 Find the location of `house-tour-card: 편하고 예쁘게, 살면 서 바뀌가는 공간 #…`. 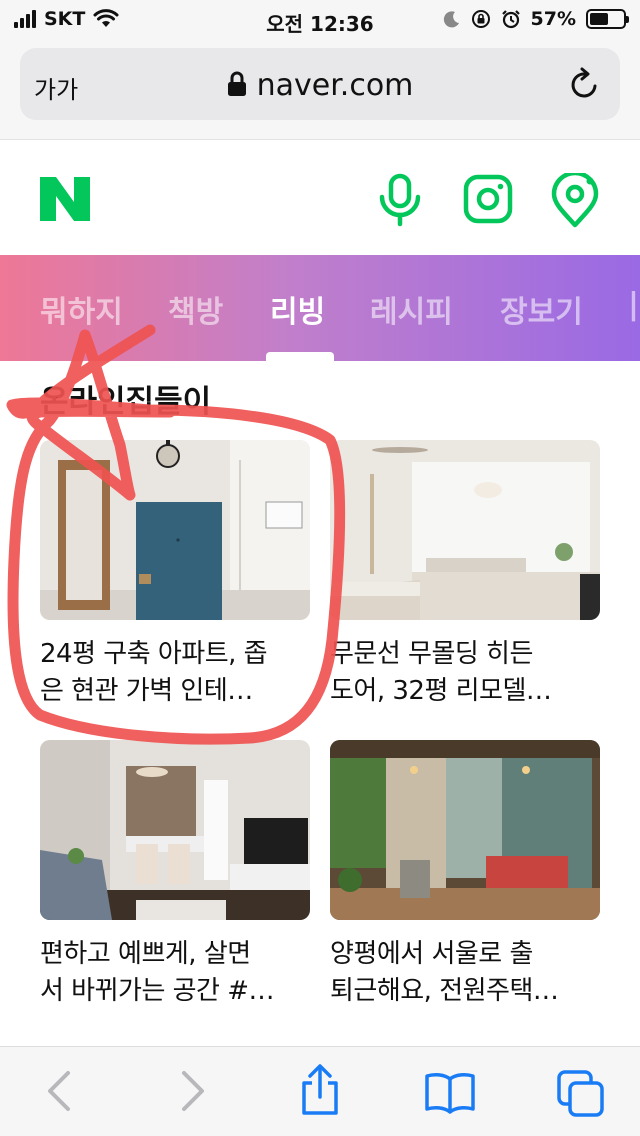

house-tour-card: 편하고 예쁘게, 살면 서 바뀌가는 공간 #… is located at coordinates (175, 875).